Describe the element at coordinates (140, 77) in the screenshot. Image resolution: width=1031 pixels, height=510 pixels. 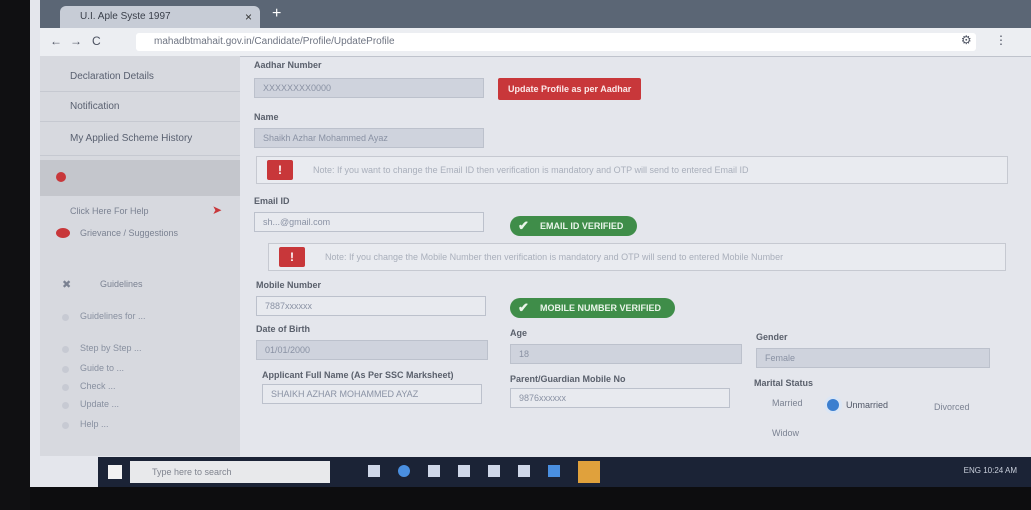
I see `sidebar-item-declaration: Declaration Details` at that location.